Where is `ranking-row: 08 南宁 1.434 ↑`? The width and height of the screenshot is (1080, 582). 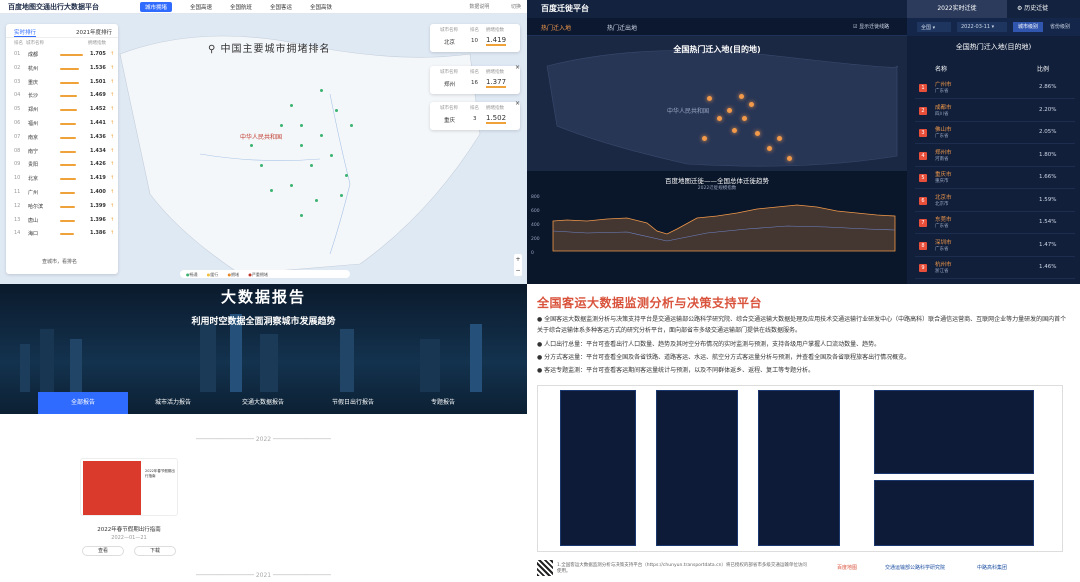 ranking-row: 08 南宁 1.434 ↑ is located at coordinates (62, 152).